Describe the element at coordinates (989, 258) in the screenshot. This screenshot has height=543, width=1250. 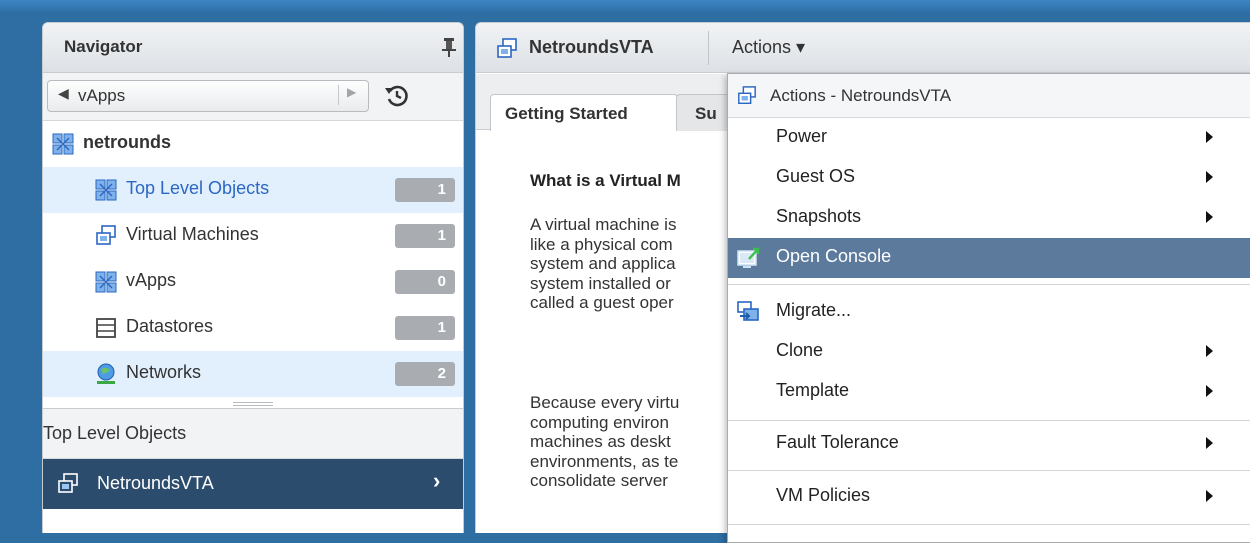
I see `menu-item-open-console: Open Console` at that location.